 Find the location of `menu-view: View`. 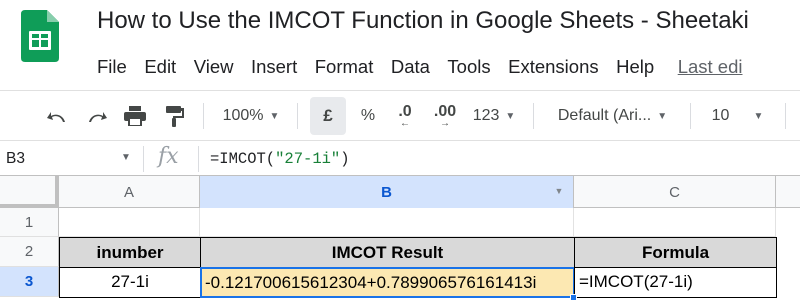

menu-view: View is located at coordinates (214, 67).